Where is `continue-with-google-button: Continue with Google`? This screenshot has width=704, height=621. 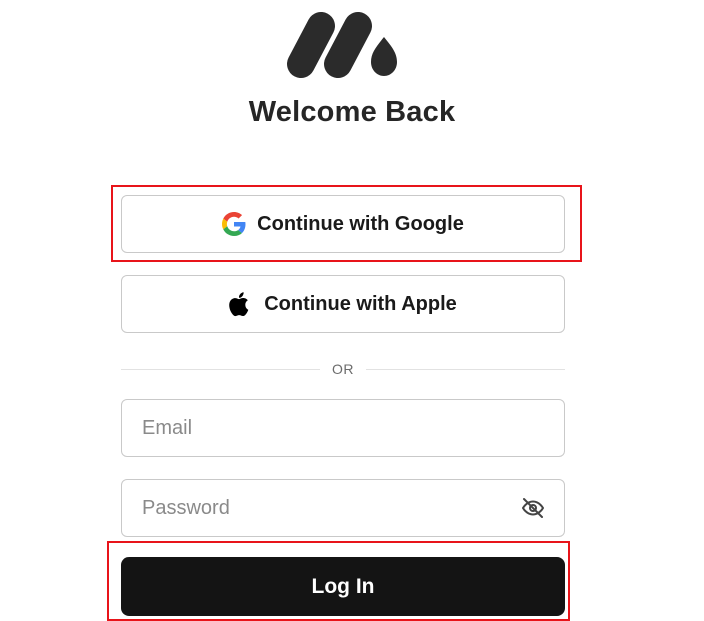 continue-with-google-button: Continue with Google is located at coordinates (343, 224).